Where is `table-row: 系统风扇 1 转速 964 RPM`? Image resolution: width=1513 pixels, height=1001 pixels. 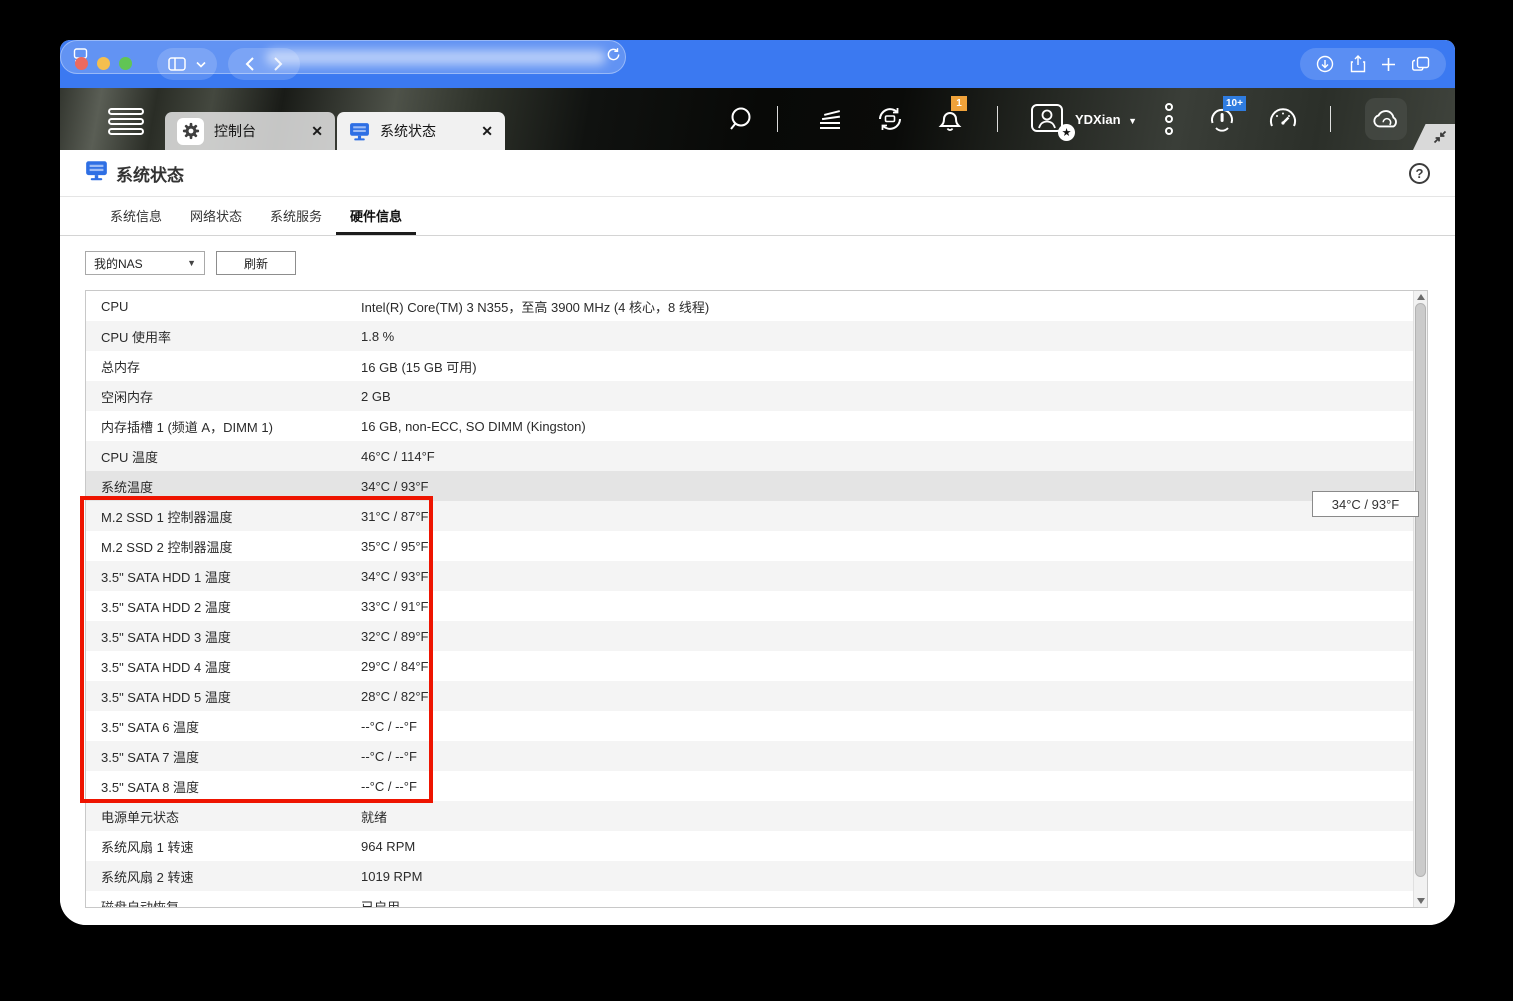
table-row: 系统风扇 1 转速 964 RPM is located at coordinates (756, 846).